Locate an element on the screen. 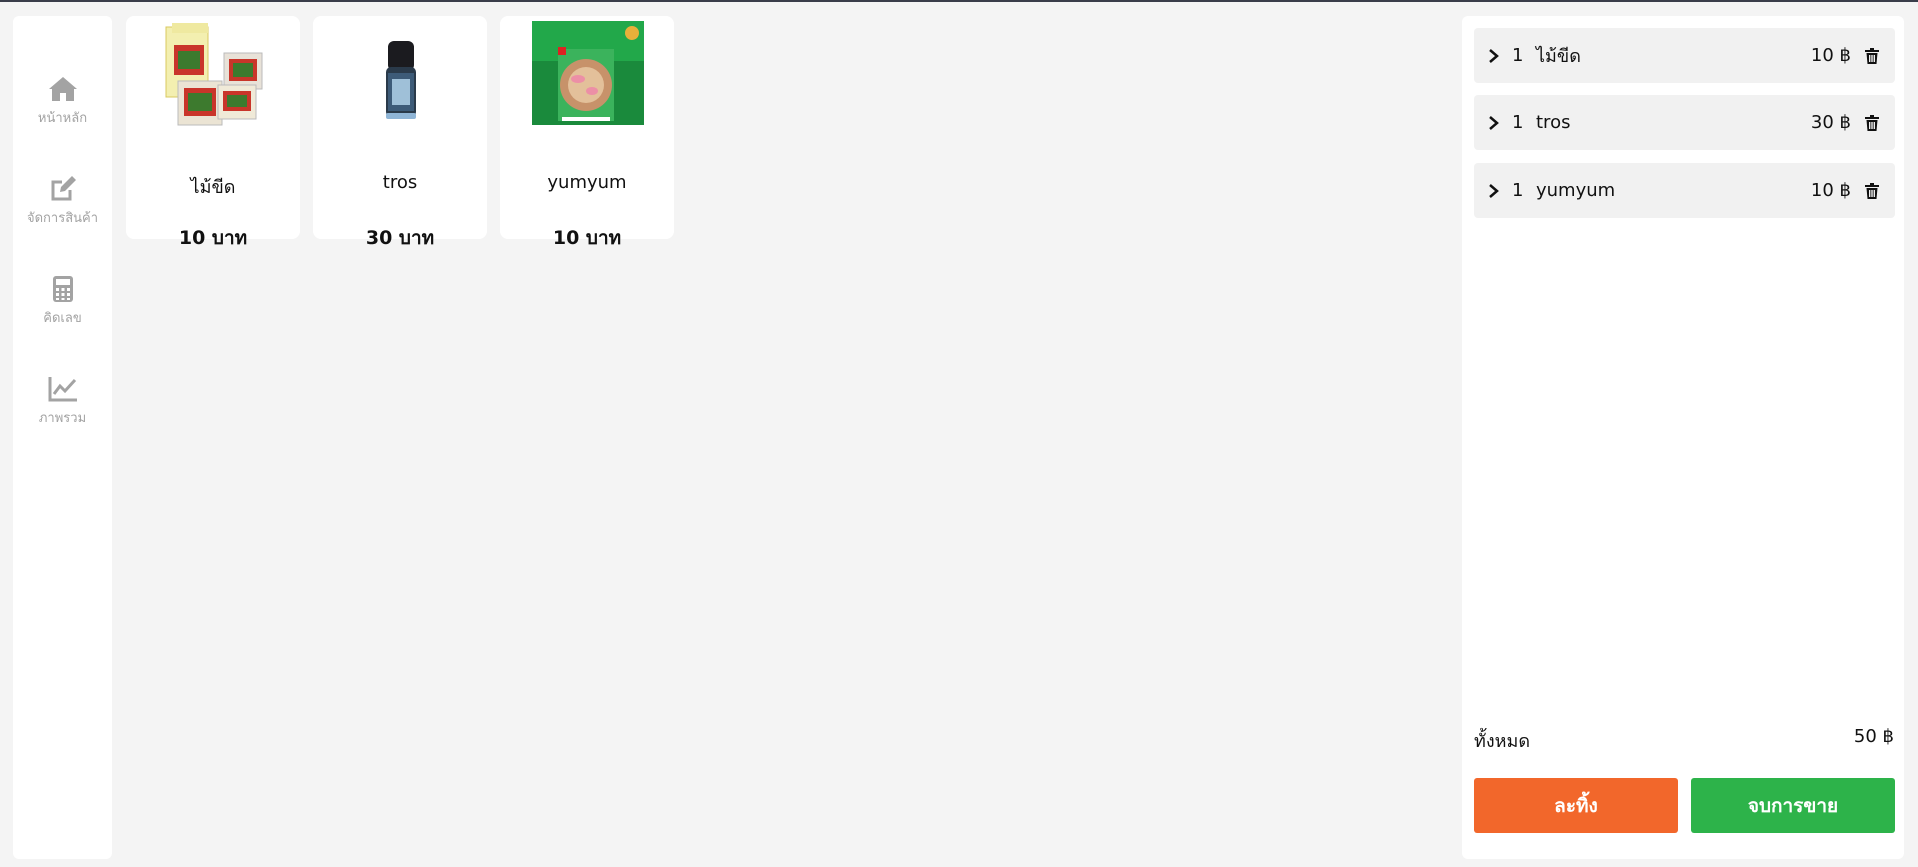 The height and width of the screenshot is (867, 1918). nav-item-calculator: คิดเลข is located at coordinates (62, 309).